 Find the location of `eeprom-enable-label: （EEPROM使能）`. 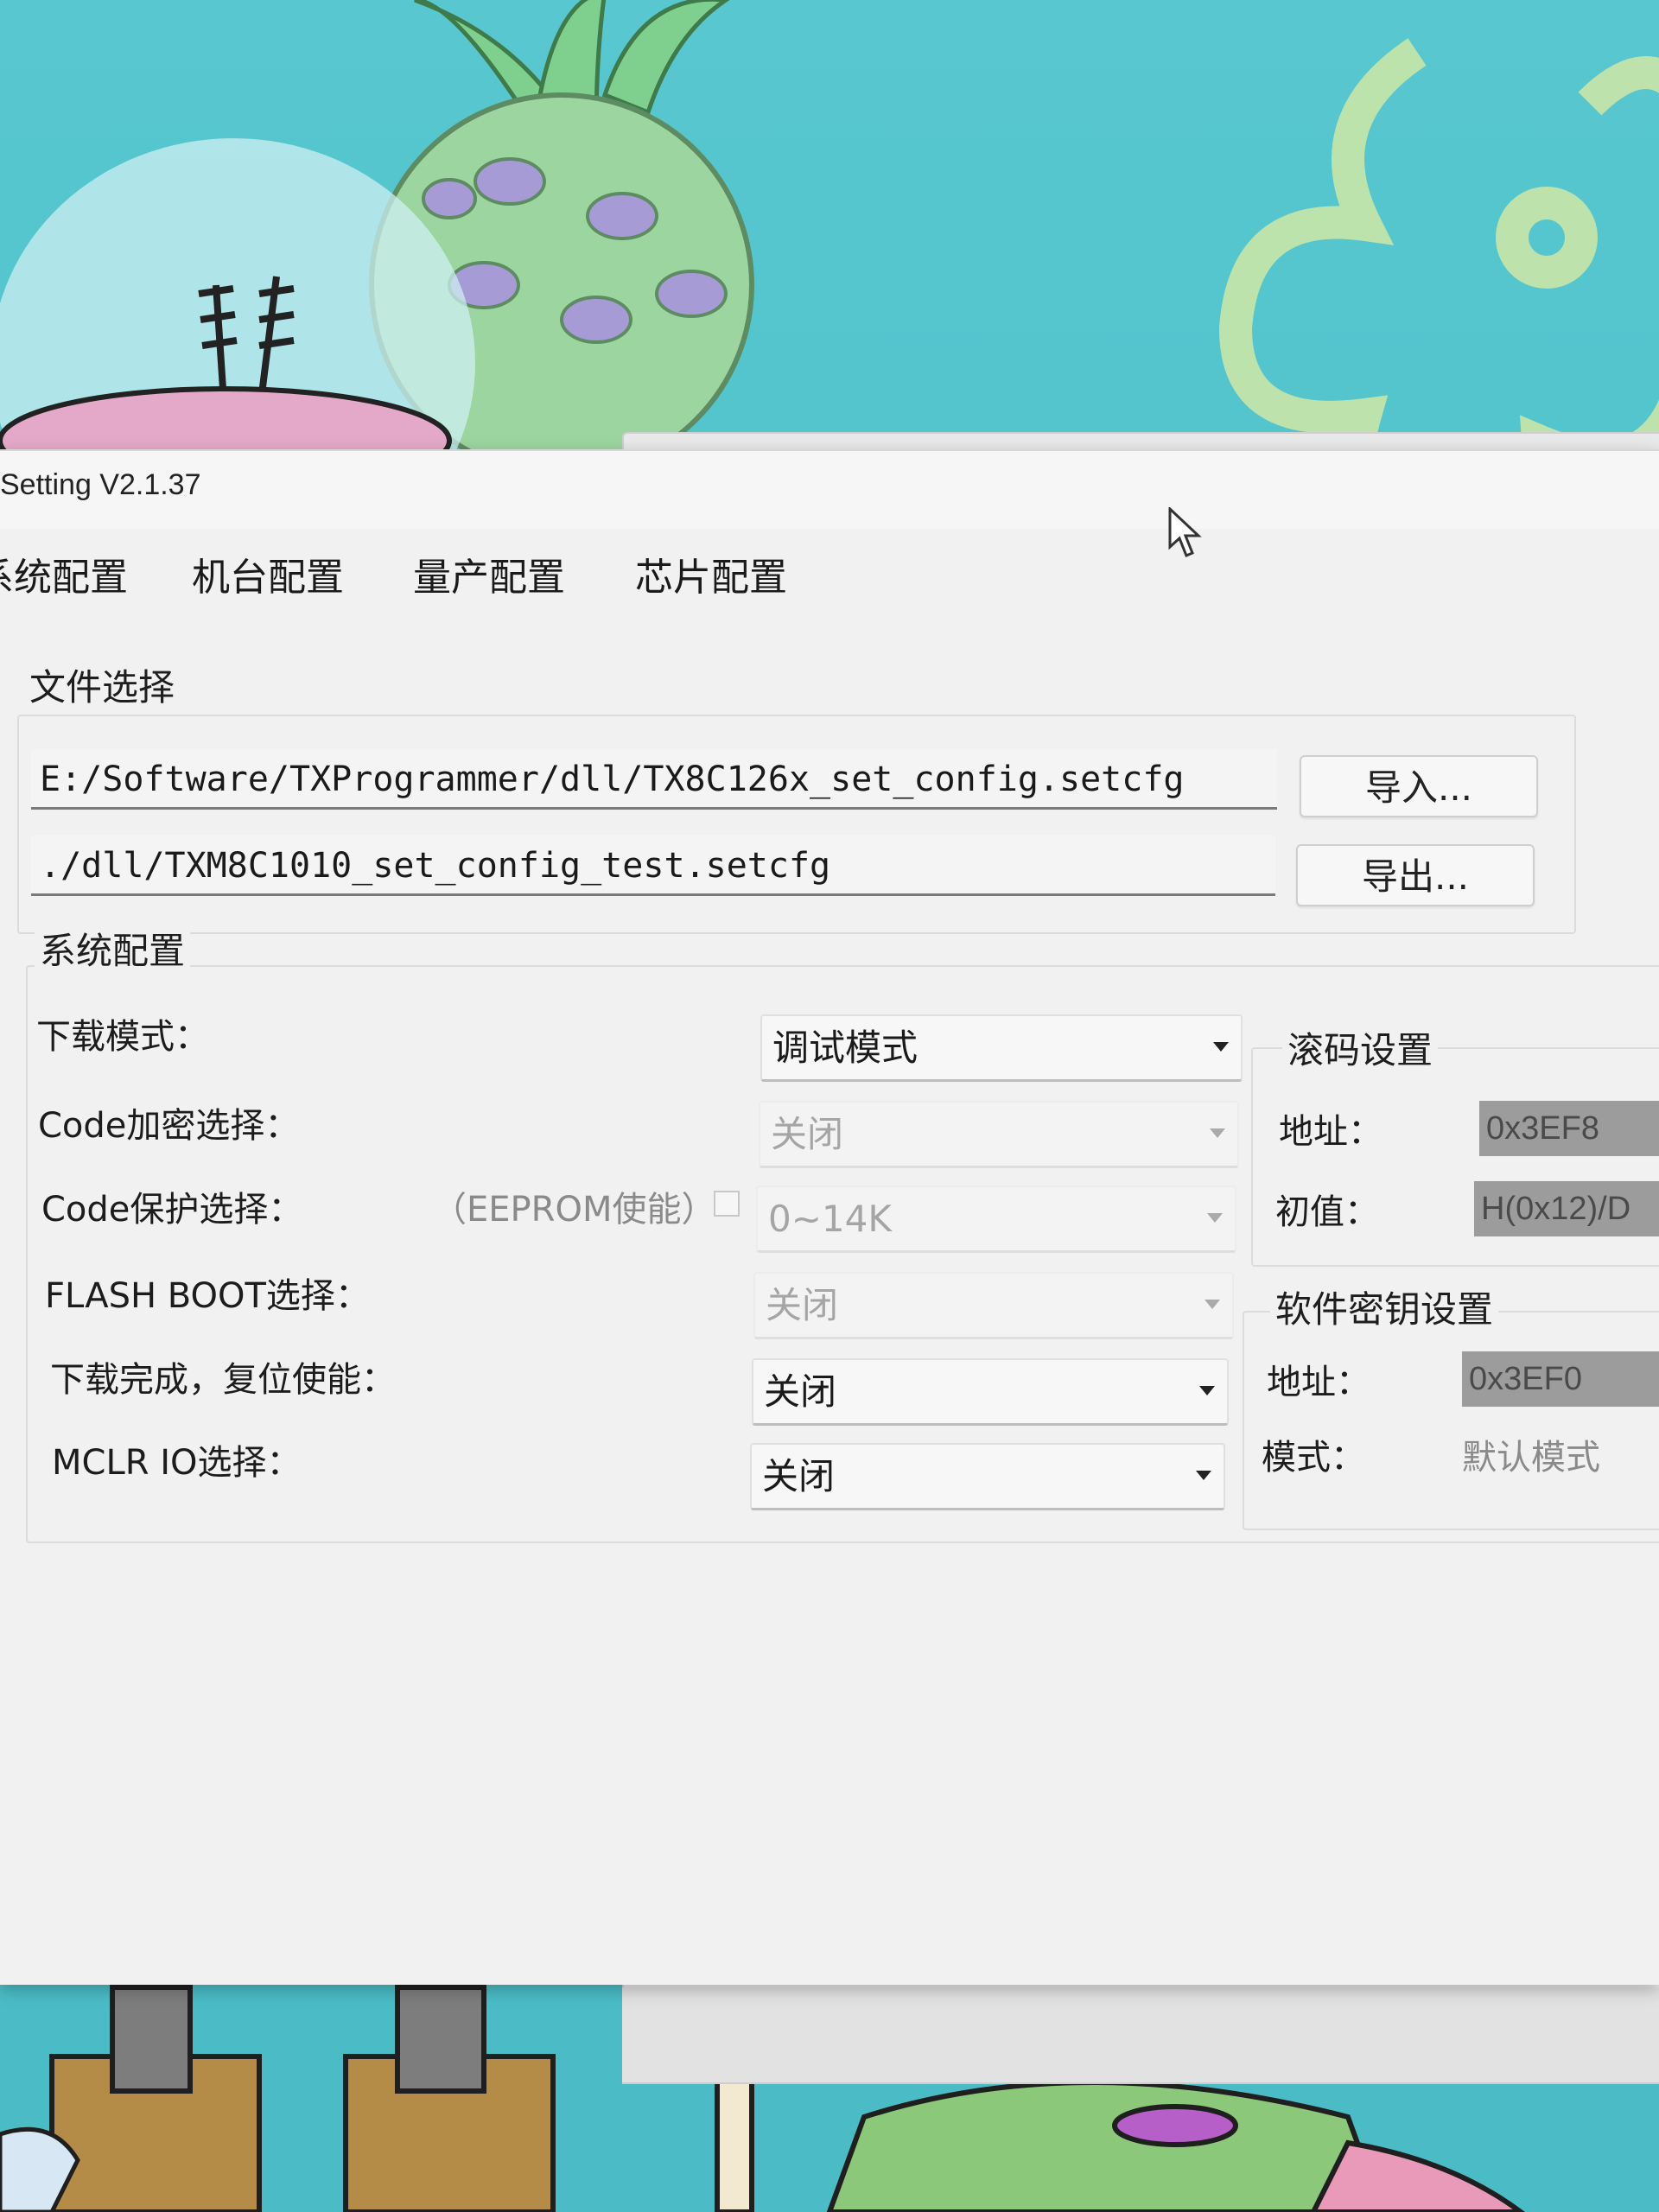

eeprom-enable-label: （EEPROM使能） is located at coordinates (574, 1210).